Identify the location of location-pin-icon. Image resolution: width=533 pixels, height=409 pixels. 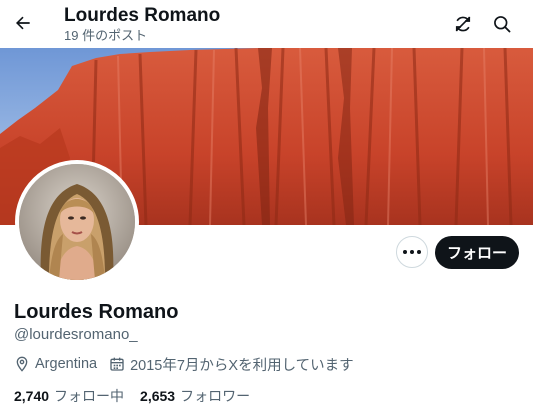
(22, 364).